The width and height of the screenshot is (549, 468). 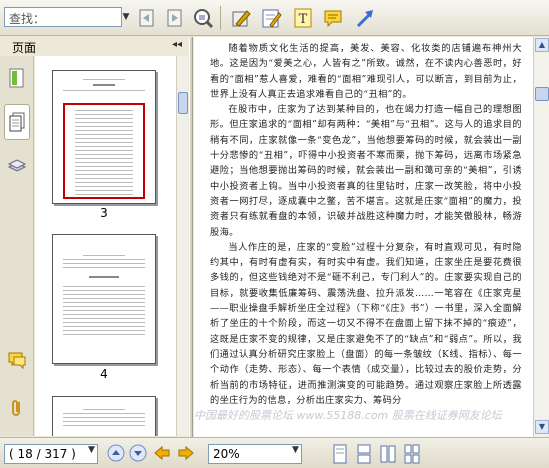 What do you see at coordinates (220, 18) in the screenshot?
I see `toolbar-divider` at bounding box center [220, 18].